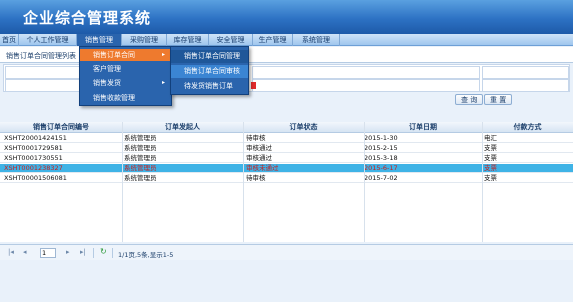  I want to click on next-page-icon: ▸, so click(68, 252).